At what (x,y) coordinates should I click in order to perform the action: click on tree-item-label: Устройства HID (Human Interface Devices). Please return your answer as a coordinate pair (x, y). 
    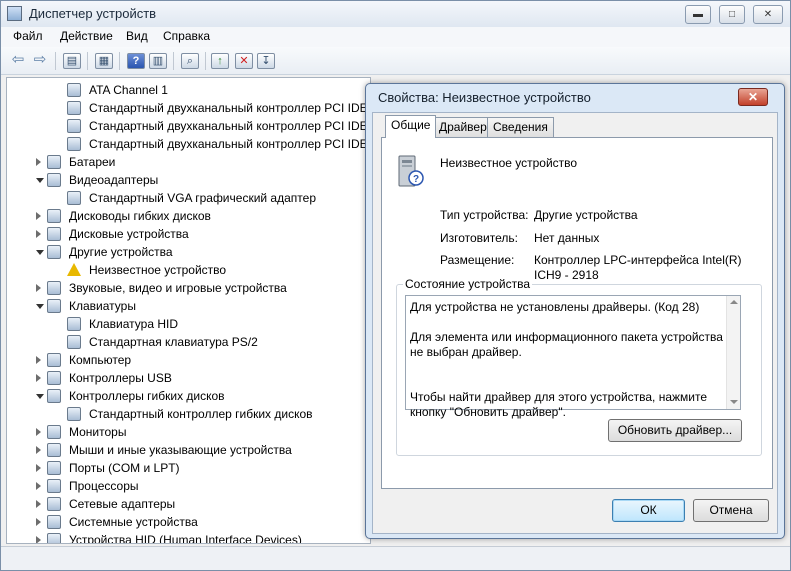
    Looking at the image, I should click on (185, 538).